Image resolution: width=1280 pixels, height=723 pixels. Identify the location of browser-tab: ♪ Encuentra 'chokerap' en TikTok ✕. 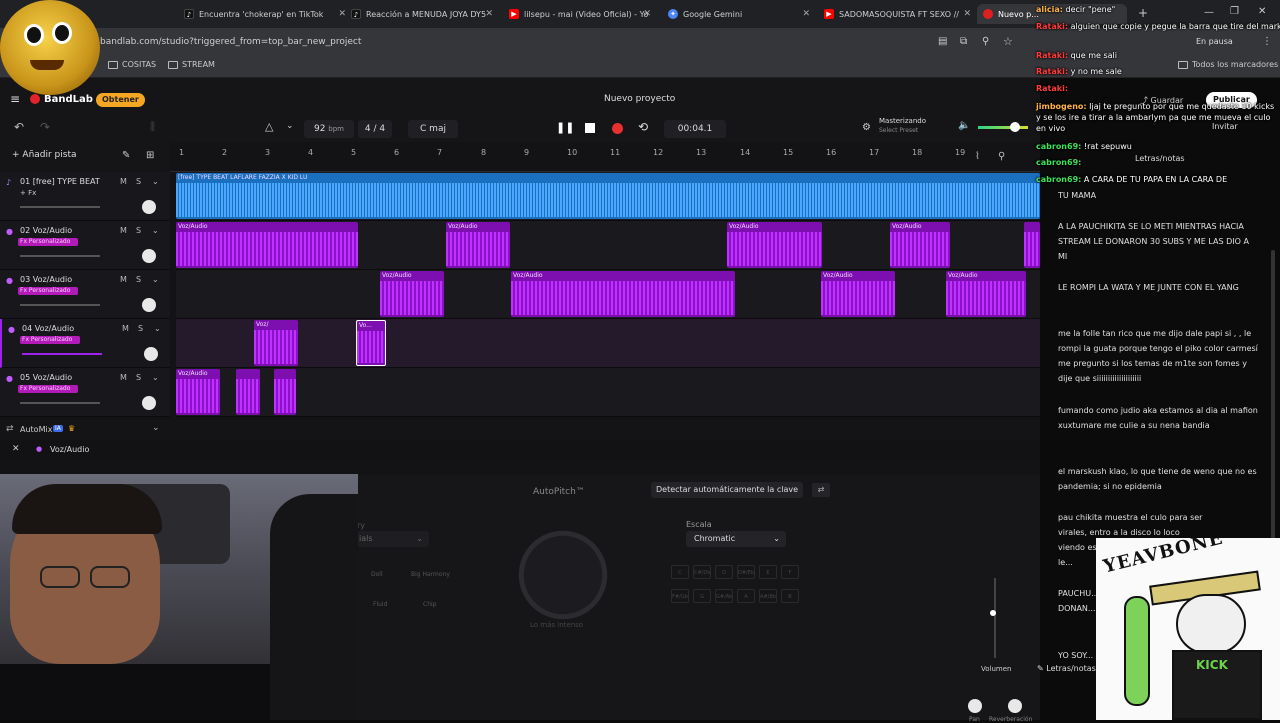
(263, 14).